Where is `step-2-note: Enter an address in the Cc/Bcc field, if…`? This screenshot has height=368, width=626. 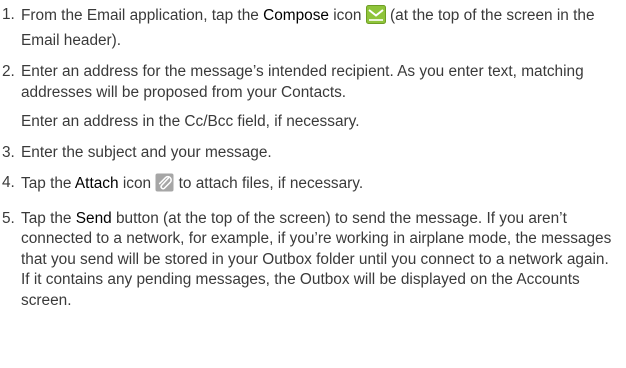
step-2-note: Enter an address in the Cc/Bcc field, if… is located at coordinates (190, 121).